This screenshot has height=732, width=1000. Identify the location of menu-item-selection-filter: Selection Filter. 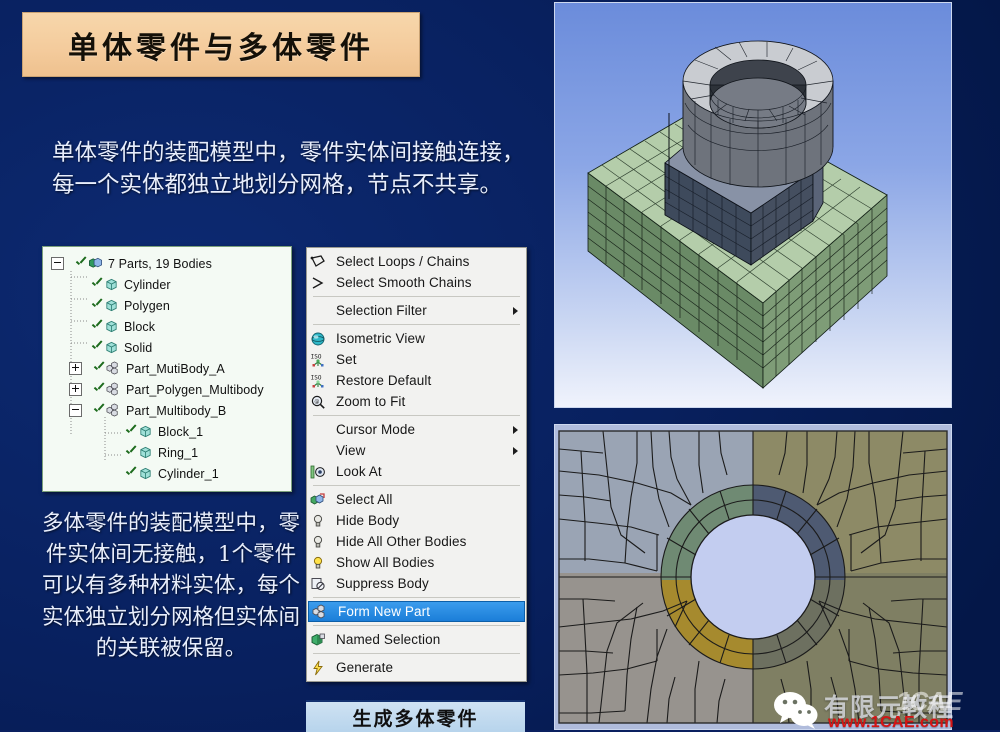
(416, 310).